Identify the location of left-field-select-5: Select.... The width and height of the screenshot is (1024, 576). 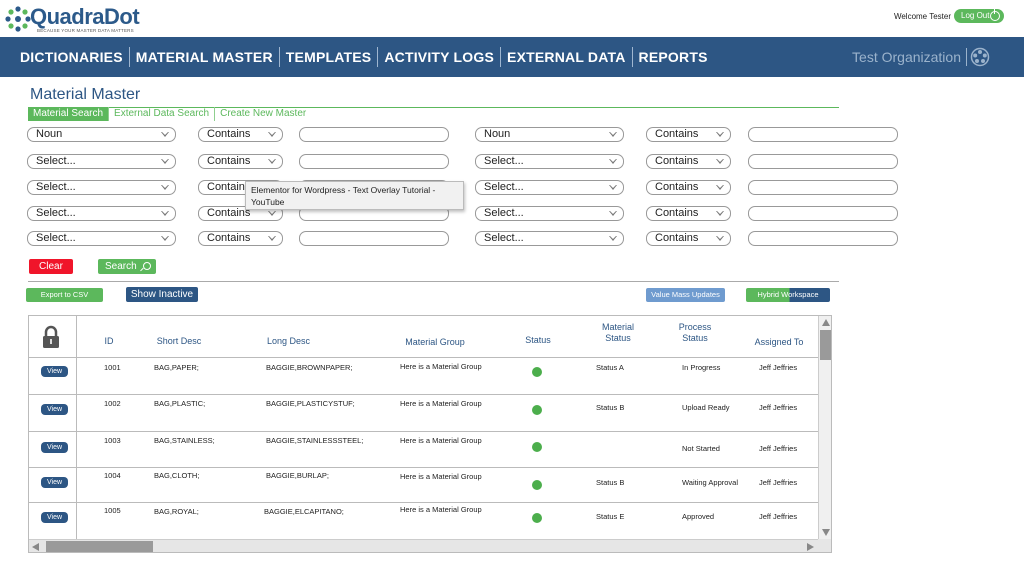
(101, 238).